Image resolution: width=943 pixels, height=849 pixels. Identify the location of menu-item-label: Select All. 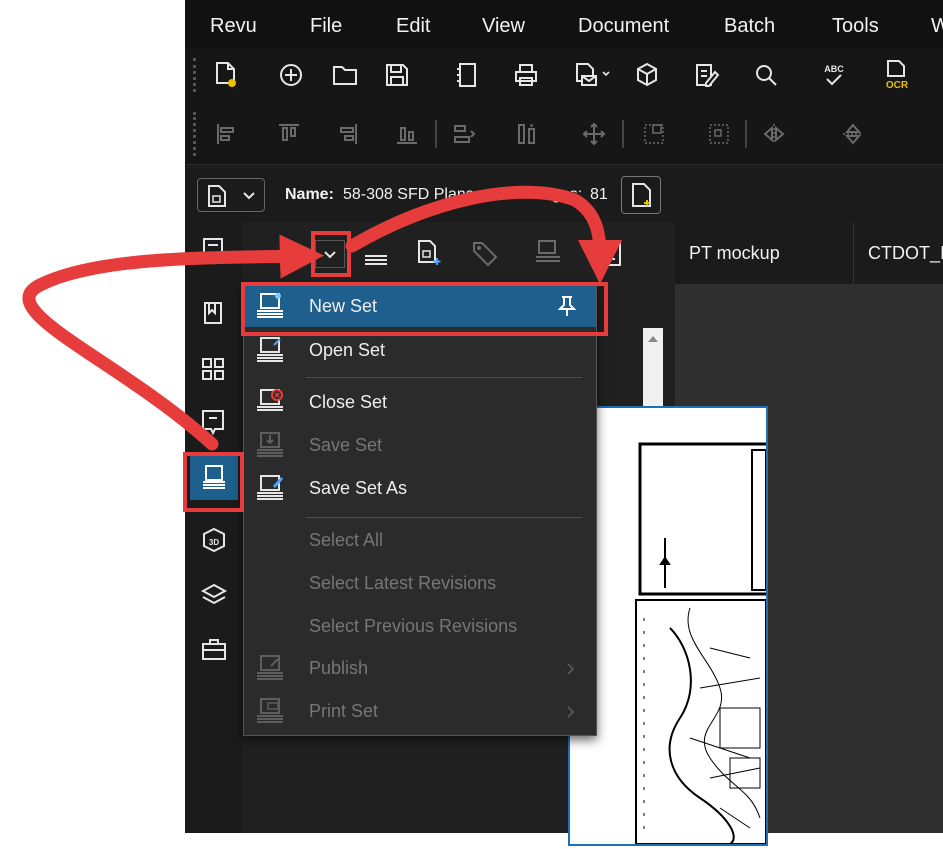
(346, 540).